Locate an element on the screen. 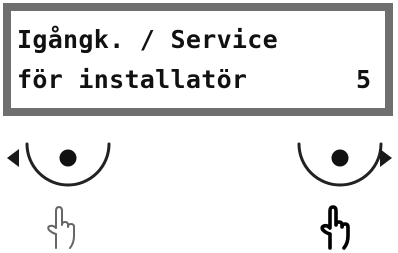 This screenshot has height=253, width=398. menu-number: 5 is located at coordinates (364, 79).